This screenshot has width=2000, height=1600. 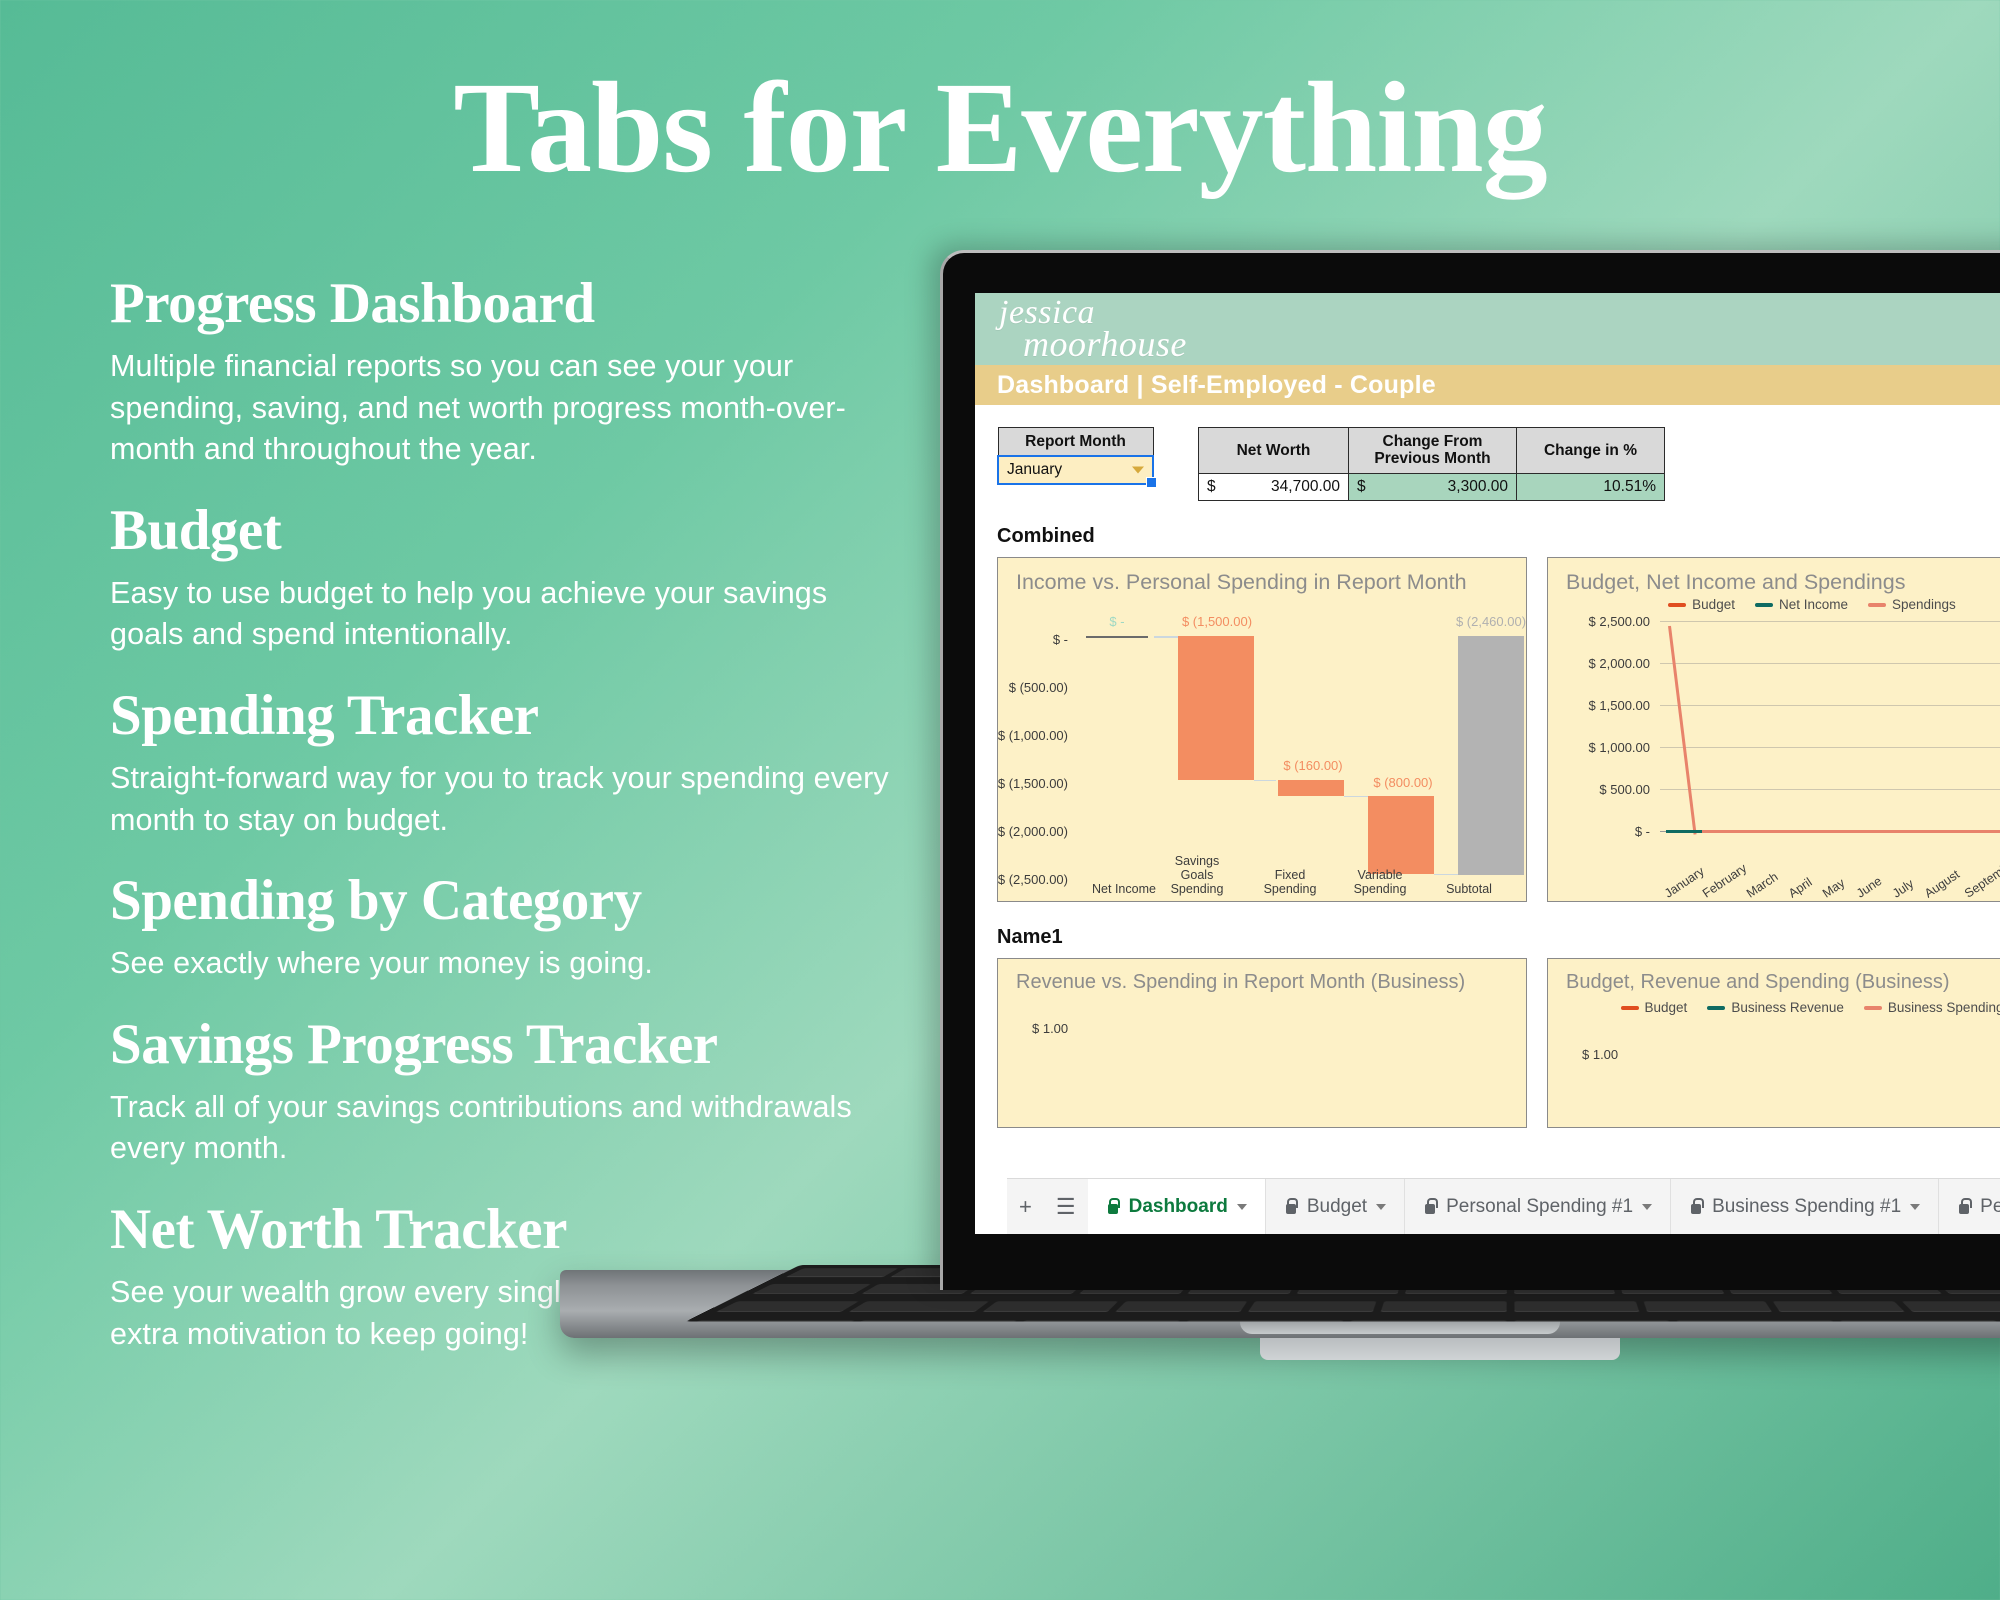 I want to click on change-pct-header: Change in %, so click(x=1590, y=450).